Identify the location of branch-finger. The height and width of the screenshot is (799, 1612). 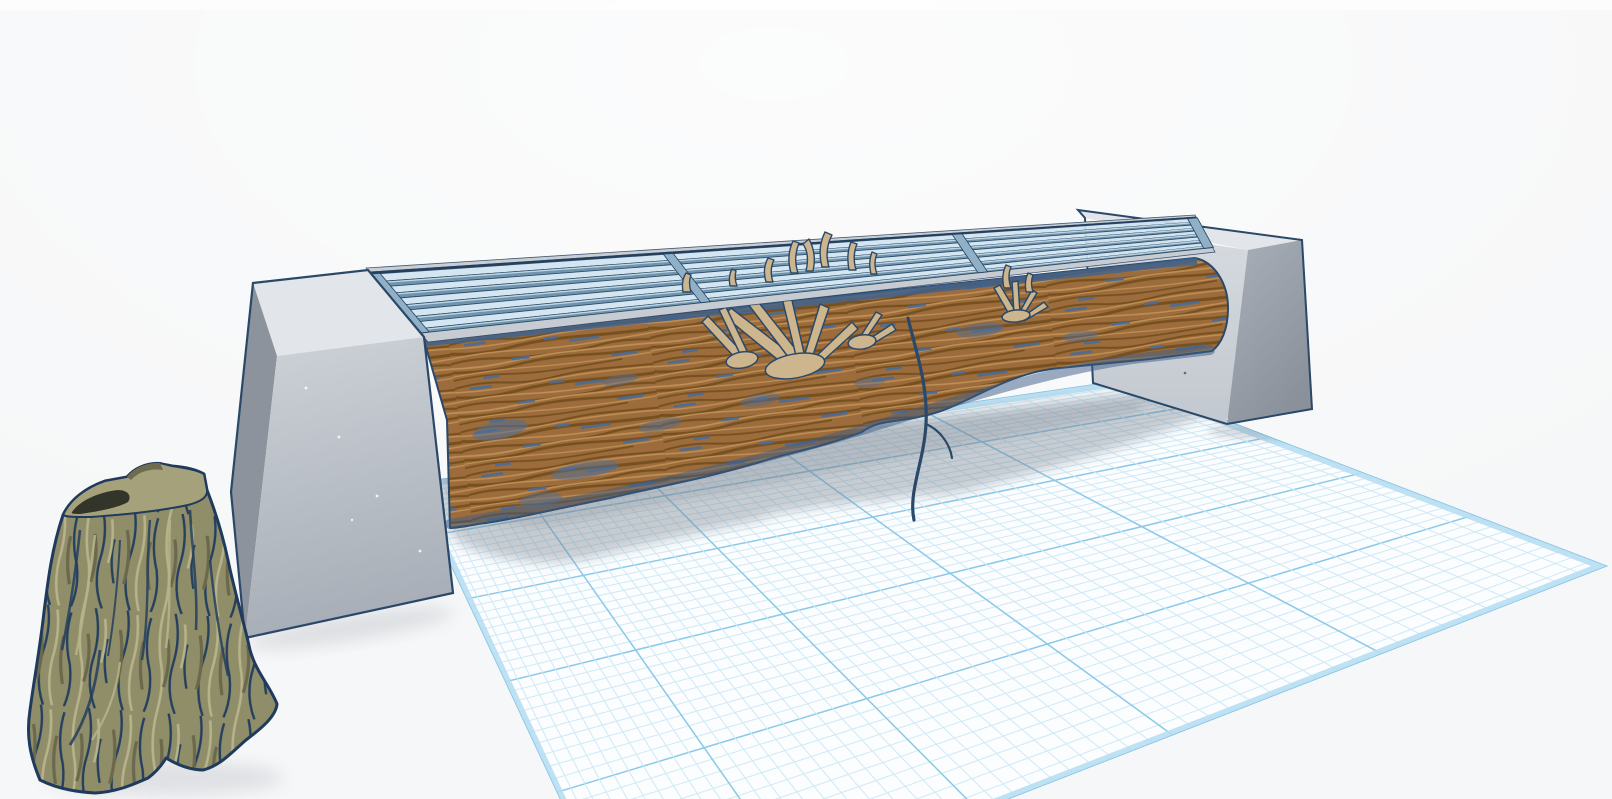
(1016, 297).